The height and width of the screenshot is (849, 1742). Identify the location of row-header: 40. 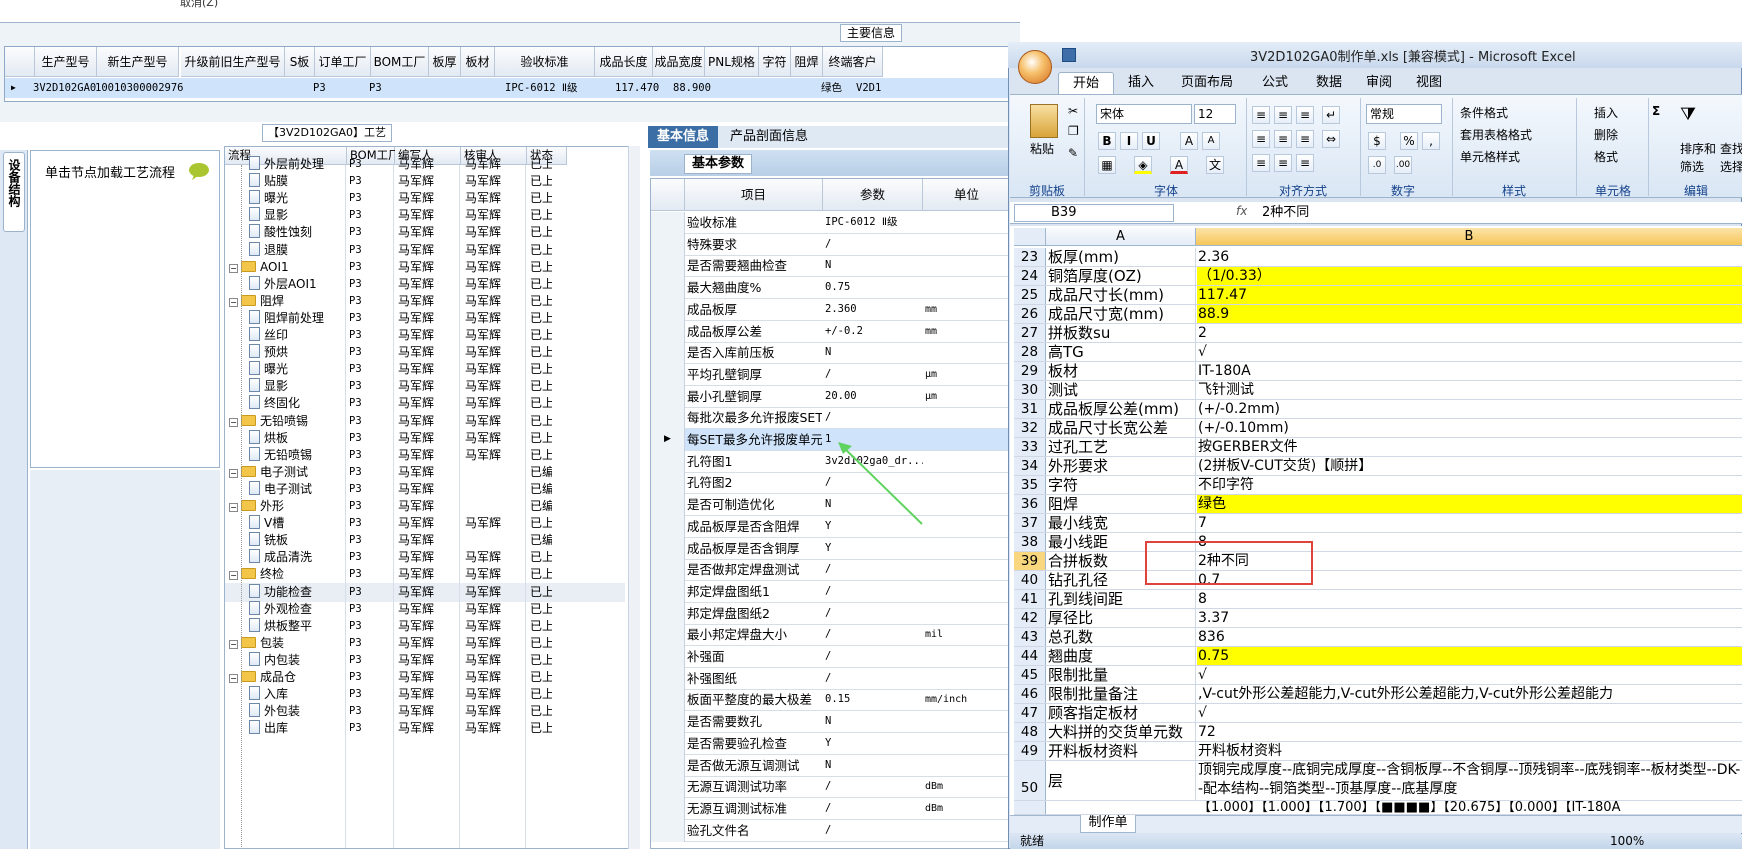
(1030, 580).